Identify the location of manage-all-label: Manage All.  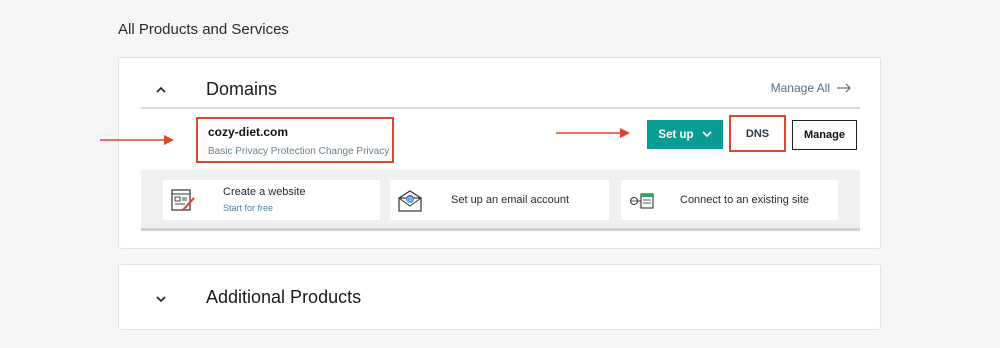
(800, 88).